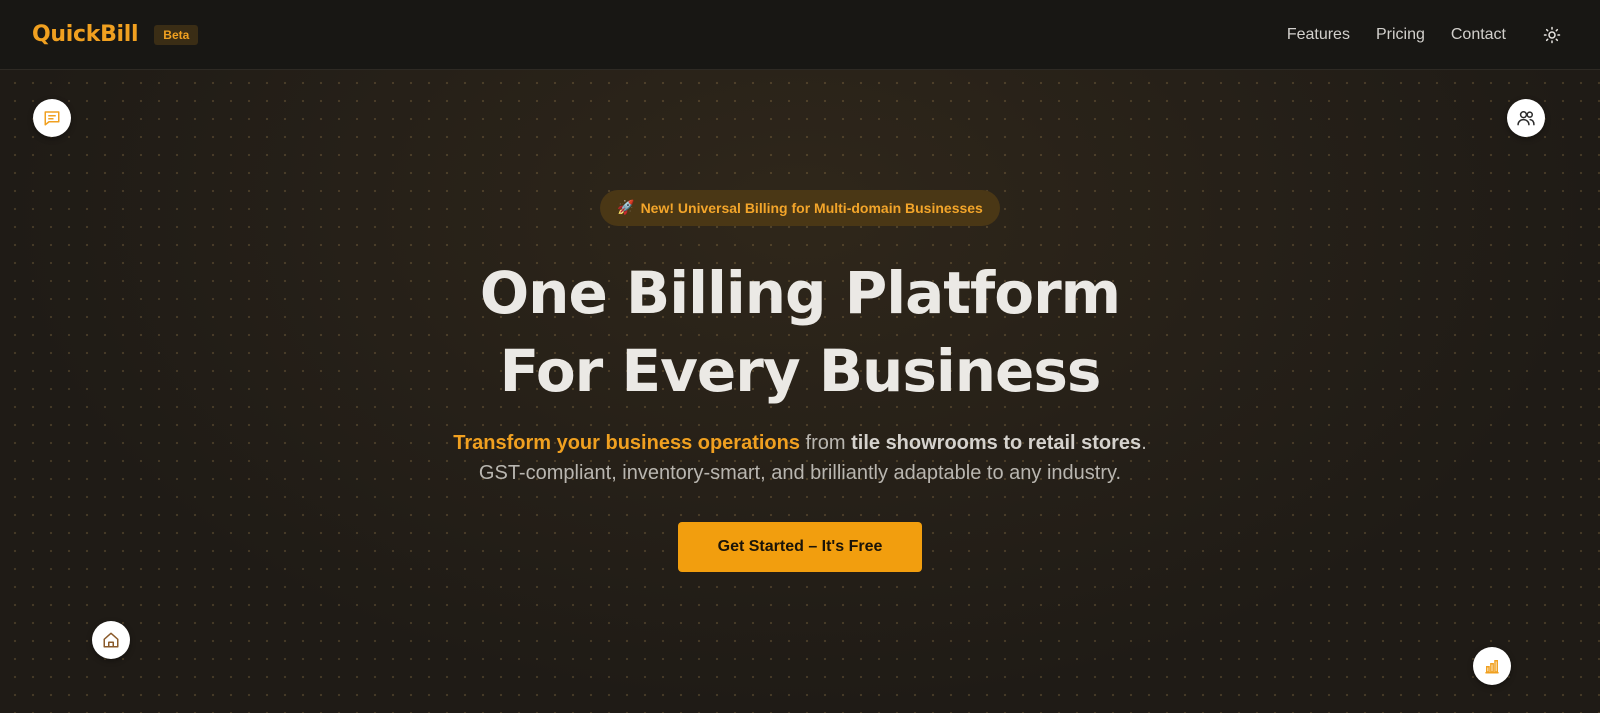 This screenshot has width=1600, height=713. I want to click on subtitle-strong: tile showrooms to retail stores, so click(996, 443).